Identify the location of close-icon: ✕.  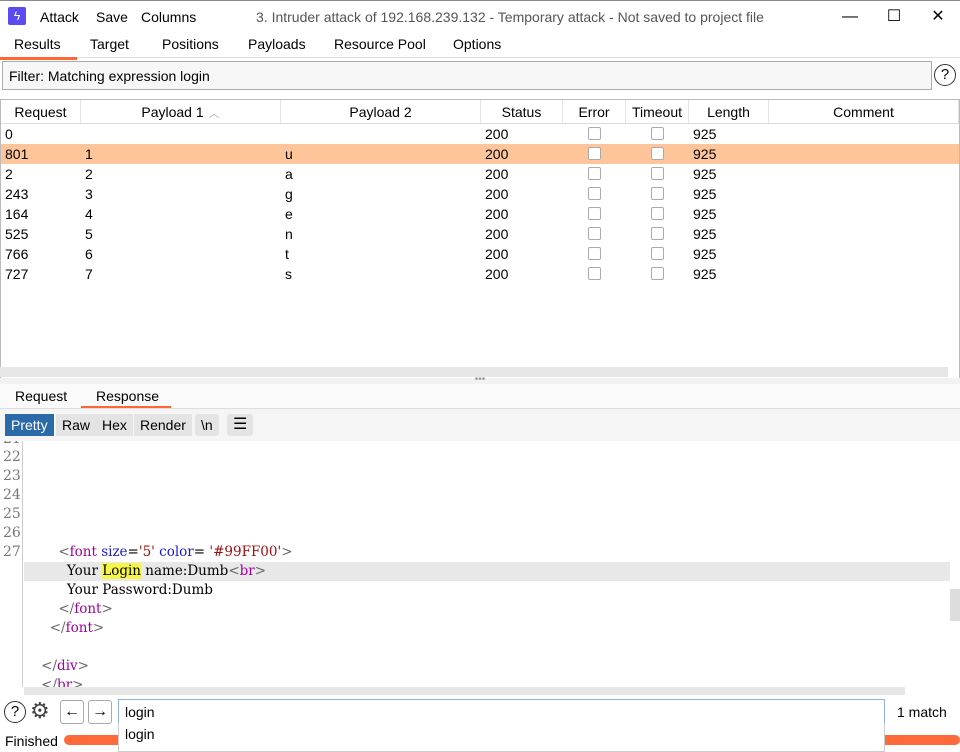
(938, 17).